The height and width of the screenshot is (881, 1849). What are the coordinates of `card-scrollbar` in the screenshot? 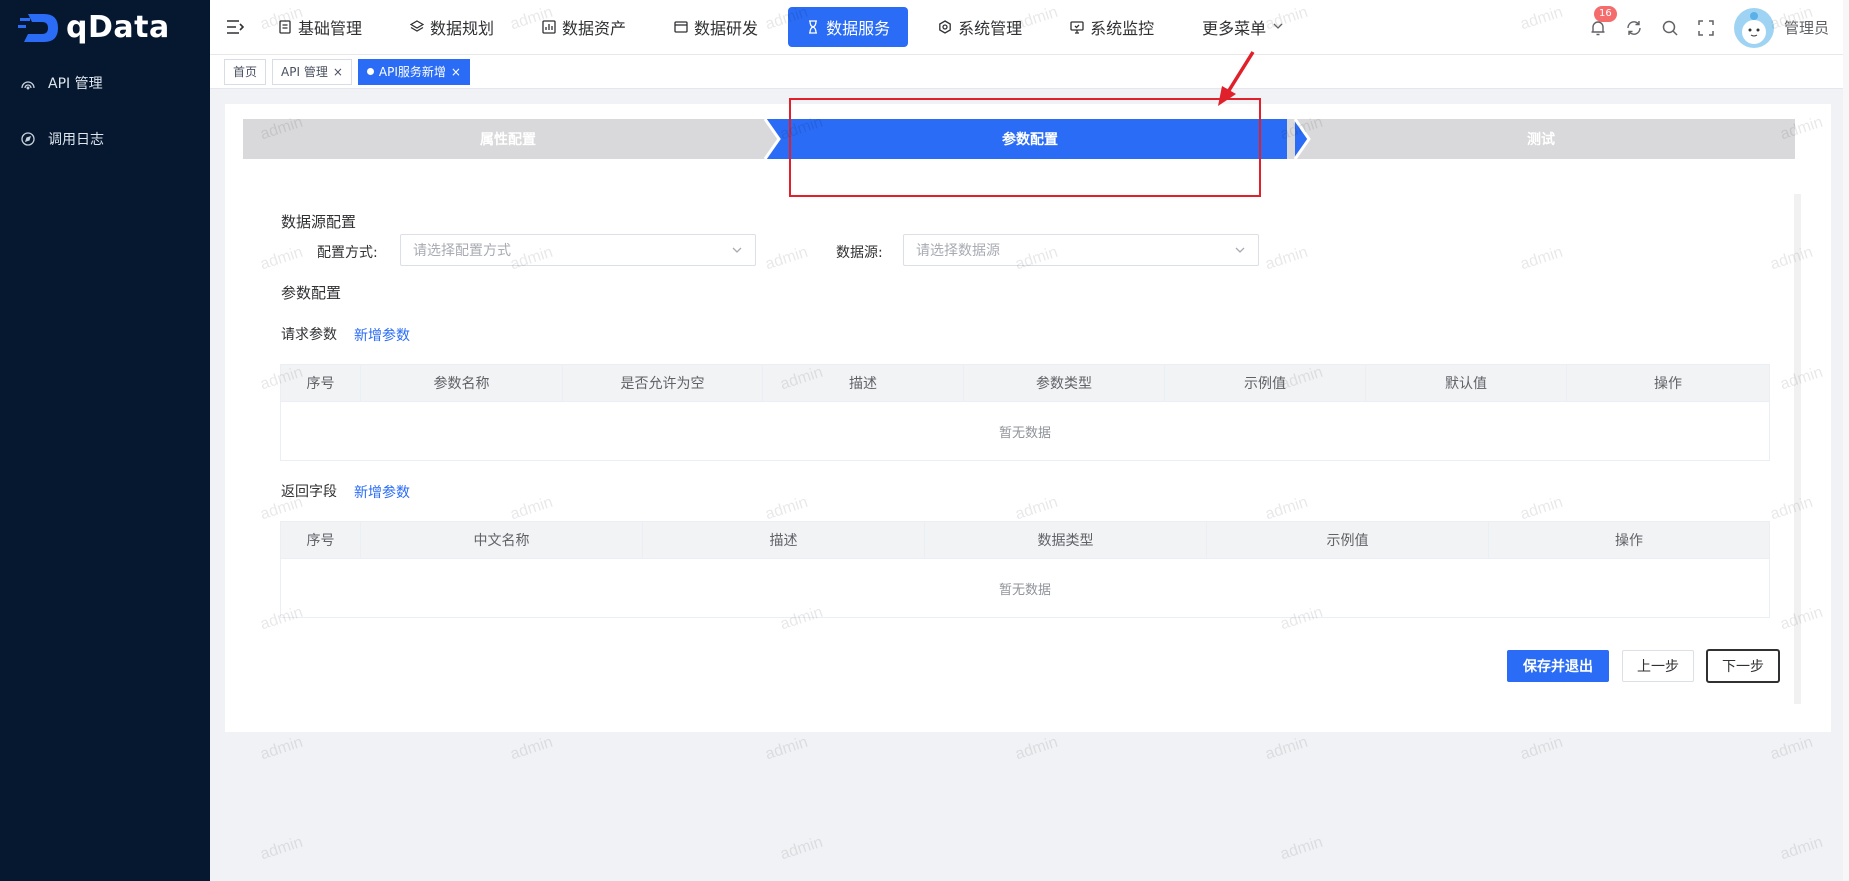 It's located at (1797, 449).